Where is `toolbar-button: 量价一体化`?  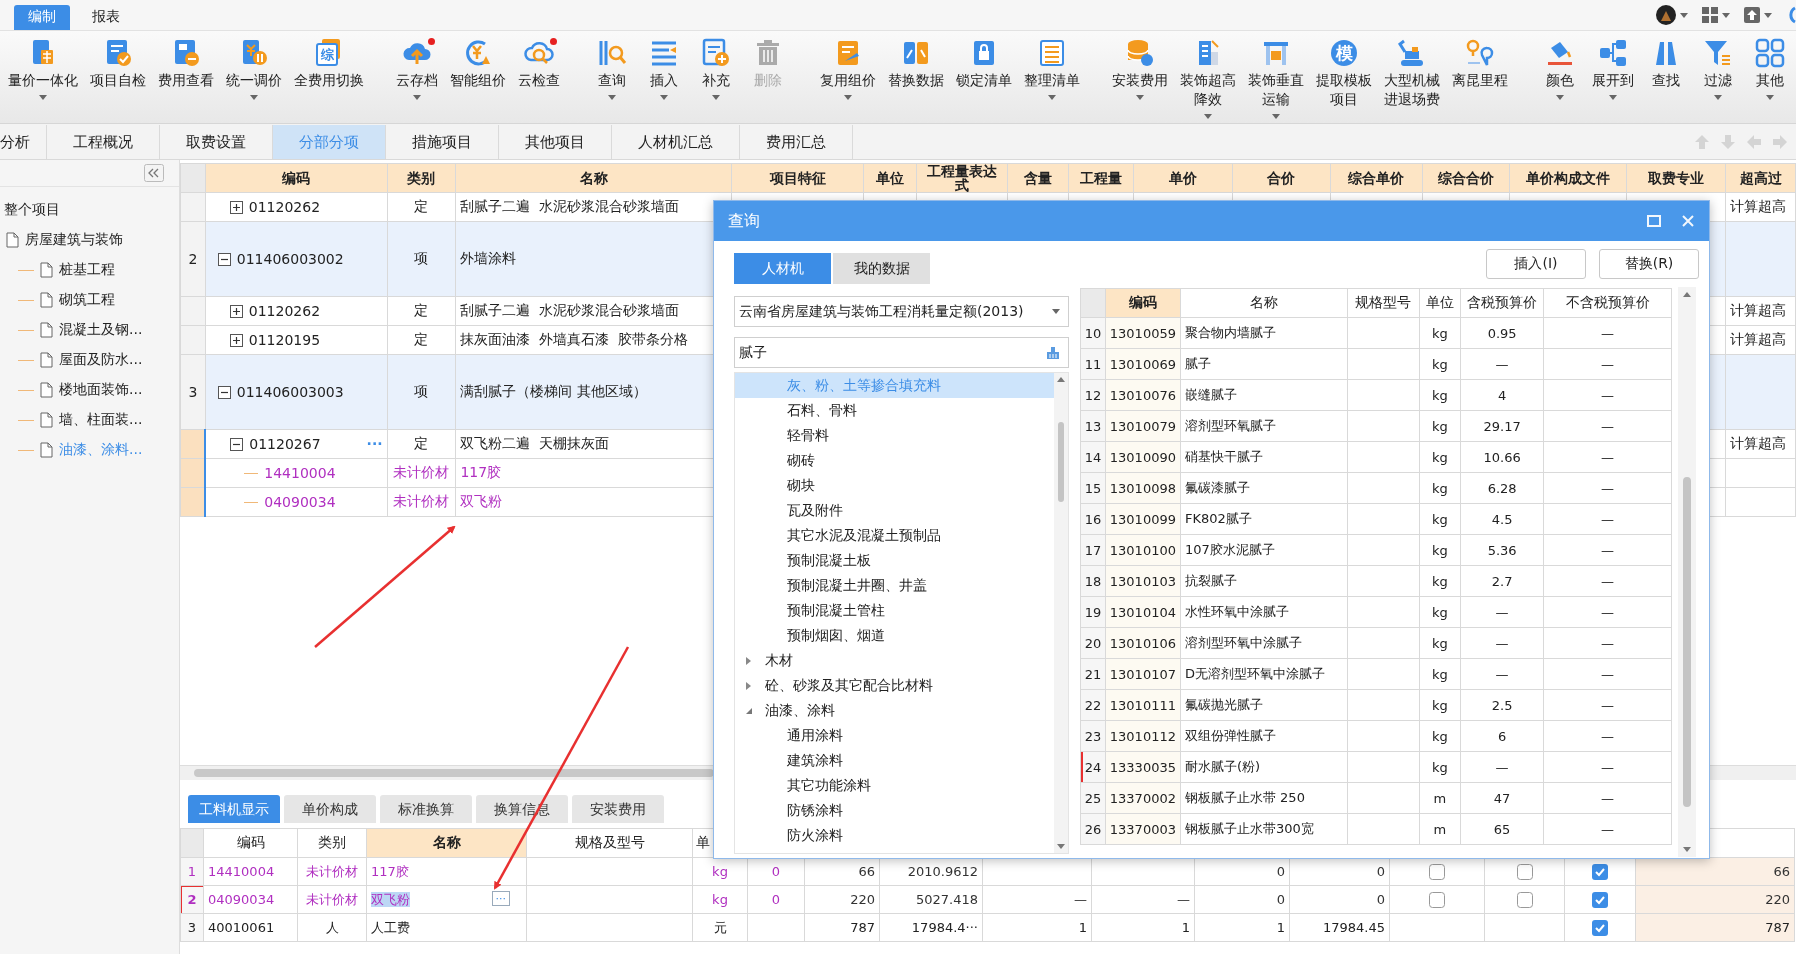 toolbar-button: 量价一体化 is located at coordinates (43, 65).